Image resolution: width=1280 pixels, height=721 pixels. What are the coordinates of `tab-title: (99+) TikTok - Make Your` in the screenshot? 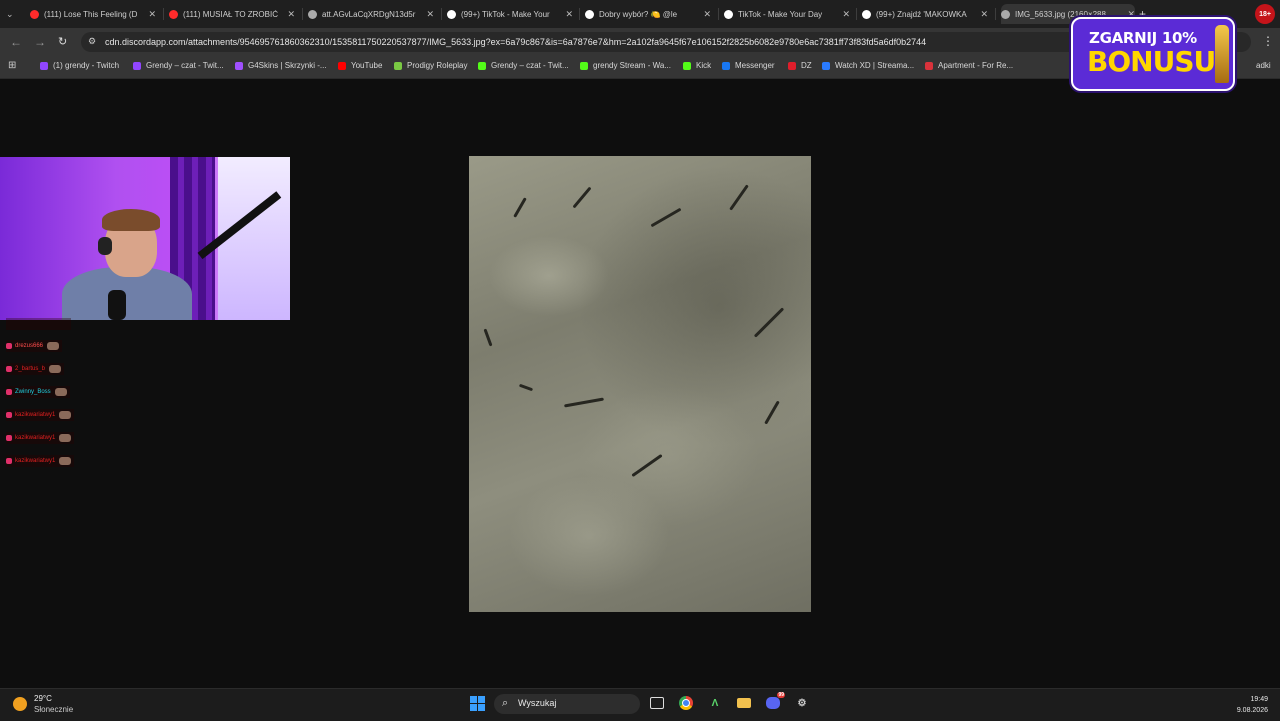 It's located at (505, 14).